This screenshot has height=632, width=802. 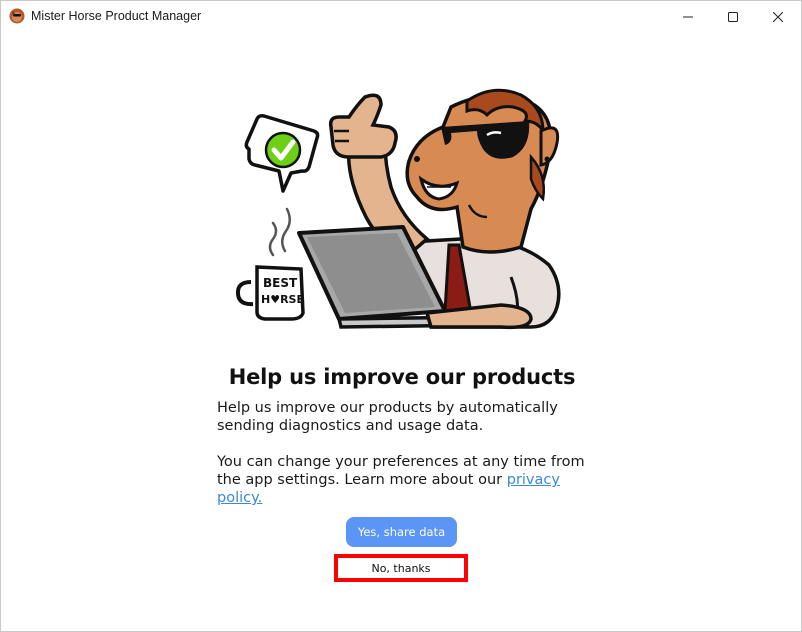 I want to click on page-headline: Help us improve our products, so click(x=402, y=377).